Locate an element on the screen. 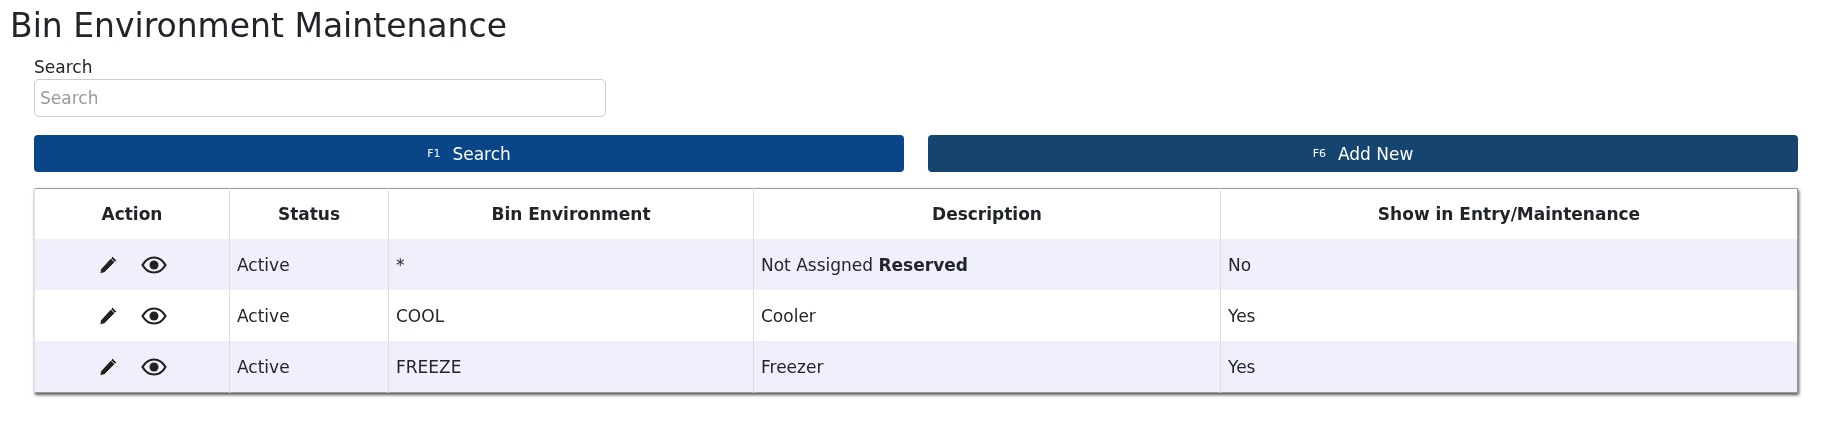 This screenshot has width=1834, height=426. table-cell: * is located at coordinates (571, 264).